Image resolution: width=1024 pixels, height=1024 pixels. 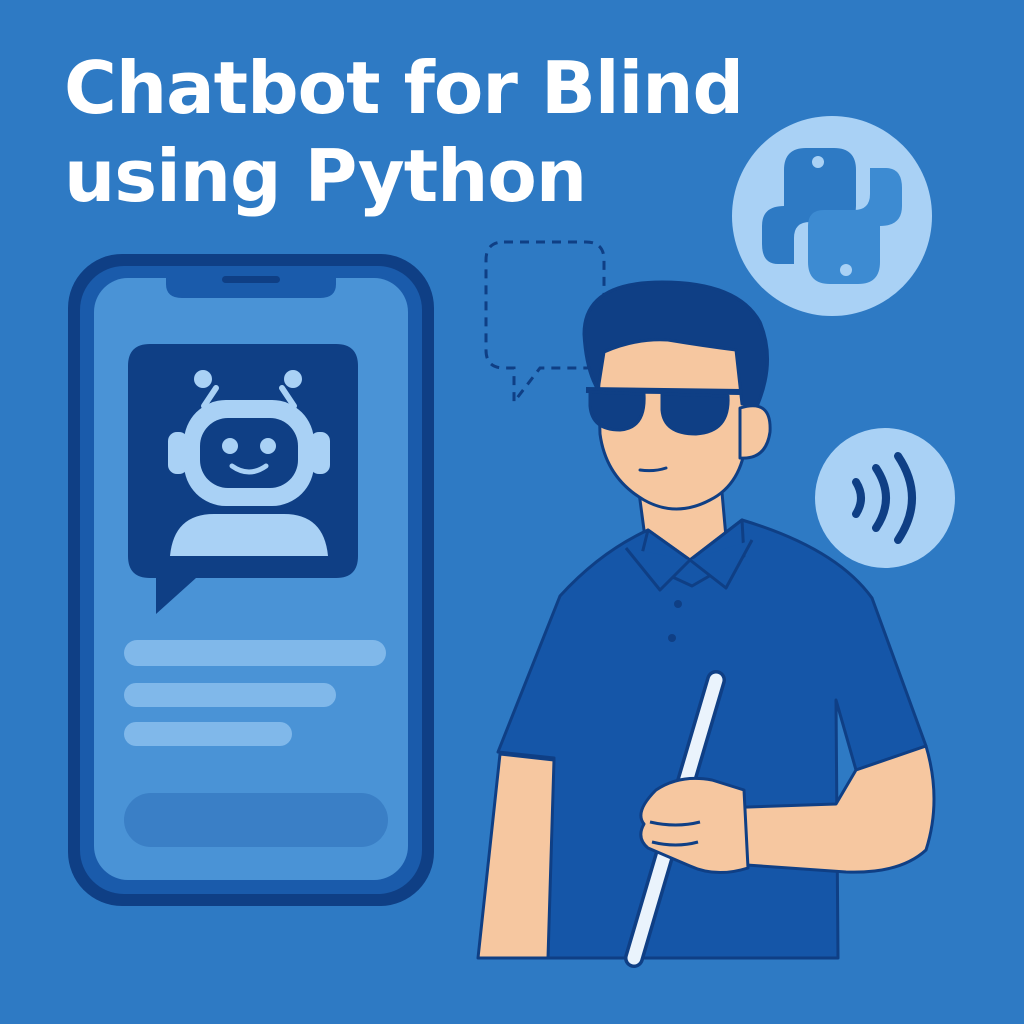 I want to click on sound-wave-icon, so click(x=885, y=498).